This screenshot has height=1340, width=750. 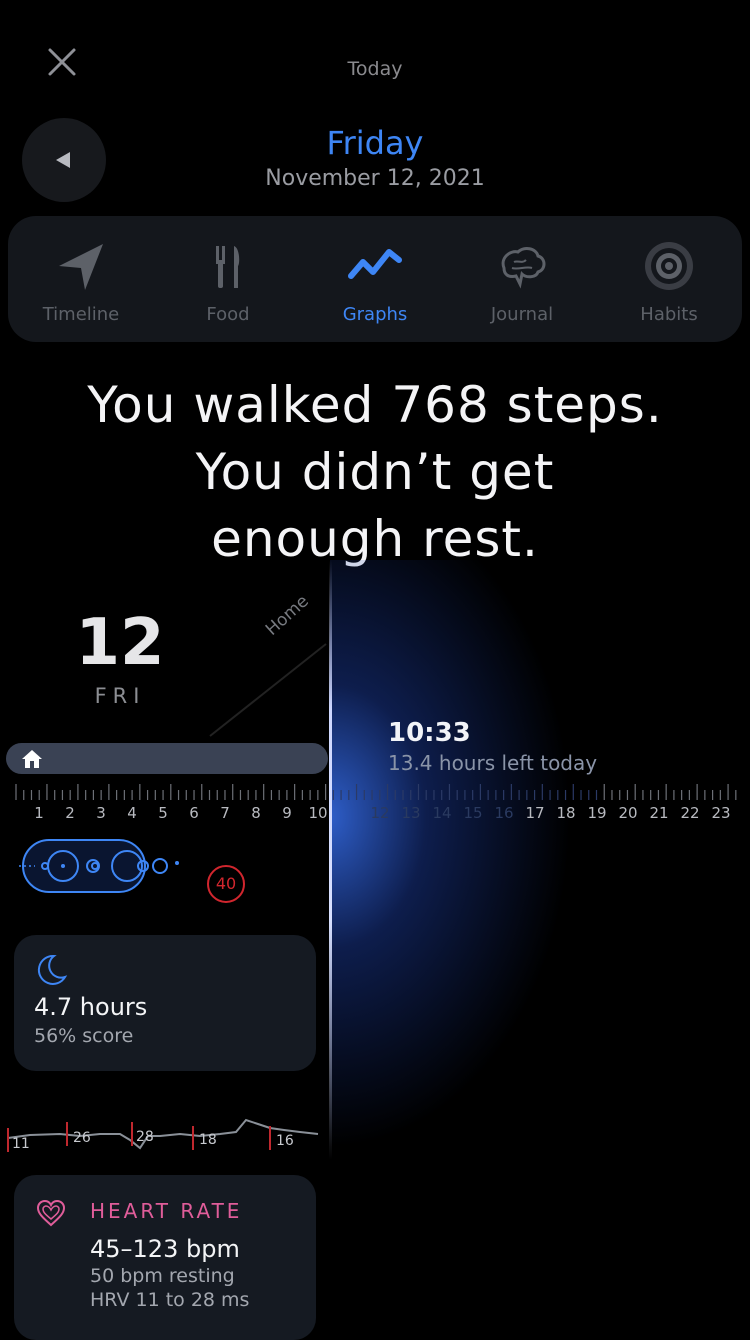 I want to click on hrv-label: 18, so click(x=208, y=1140).